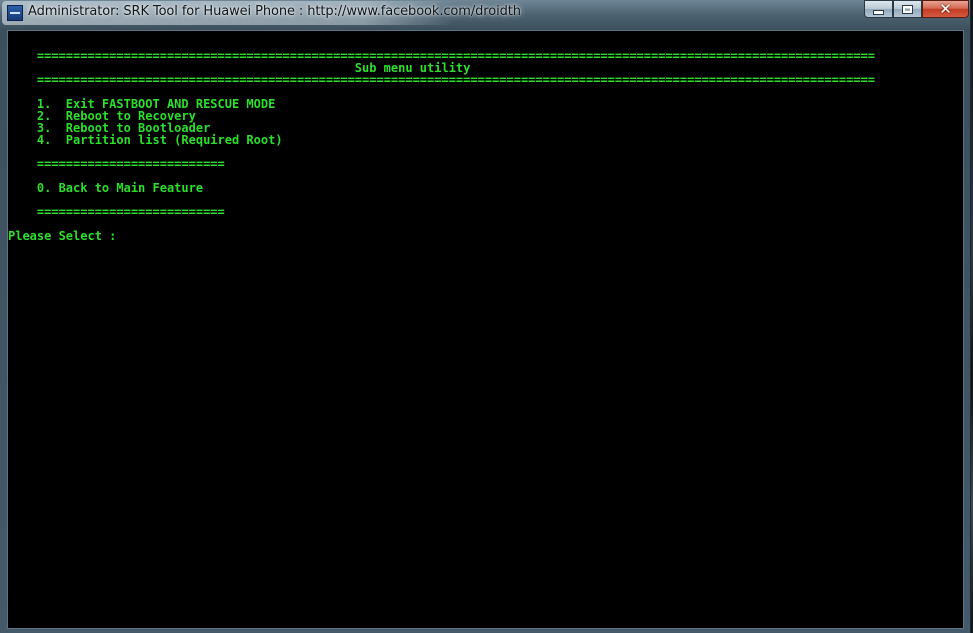 The width and height of the screenshot is (973, 633). Describe the element at coordinates (62, 236) in the screenshot. I see `input-prompt: Please Select :` at that location.